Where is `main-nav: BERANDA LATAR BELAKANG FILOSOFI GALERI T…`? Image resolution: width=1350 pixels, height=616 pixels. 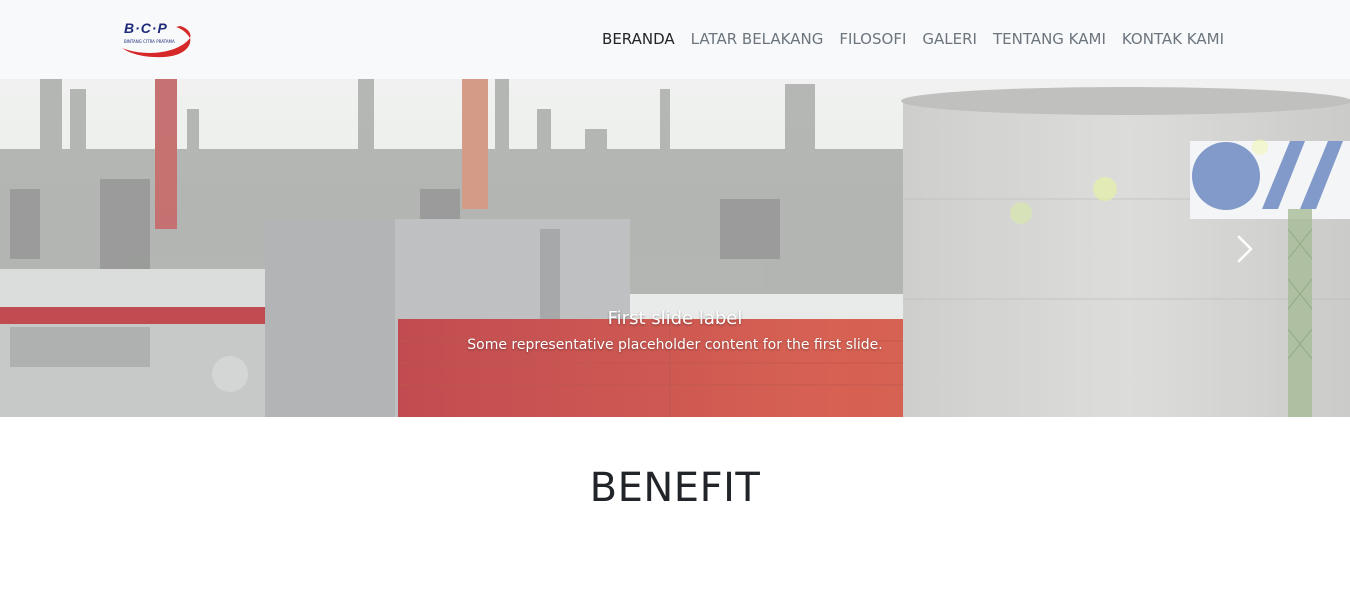
main-nav: BERANDA LATAR BELAKANG FILOSOFI GALERI T… is located at coordinates (913, 39).